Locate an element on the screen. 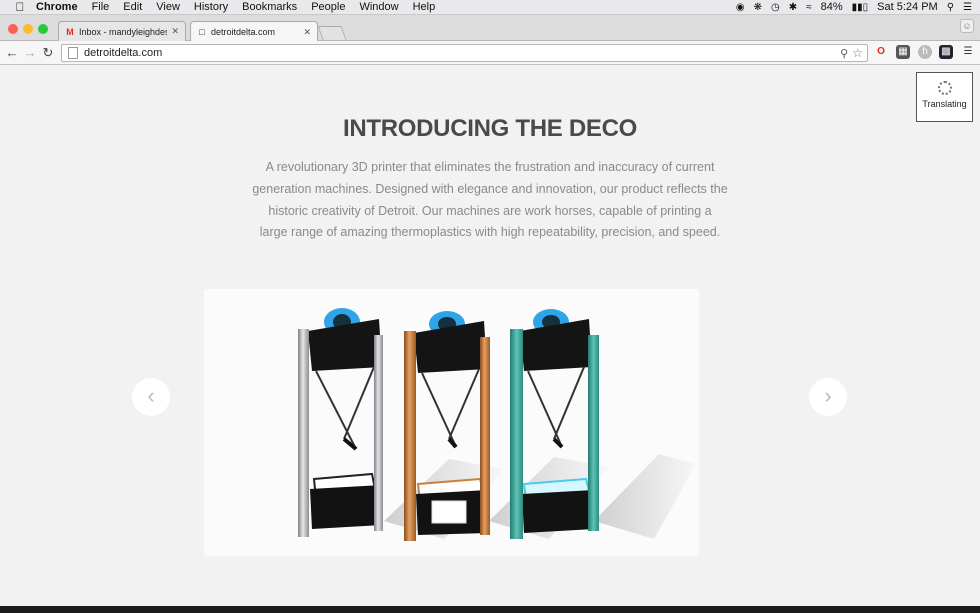 The image size is (980, 613). film-extension-icon: ▦ is located at coordinates (903, 52).